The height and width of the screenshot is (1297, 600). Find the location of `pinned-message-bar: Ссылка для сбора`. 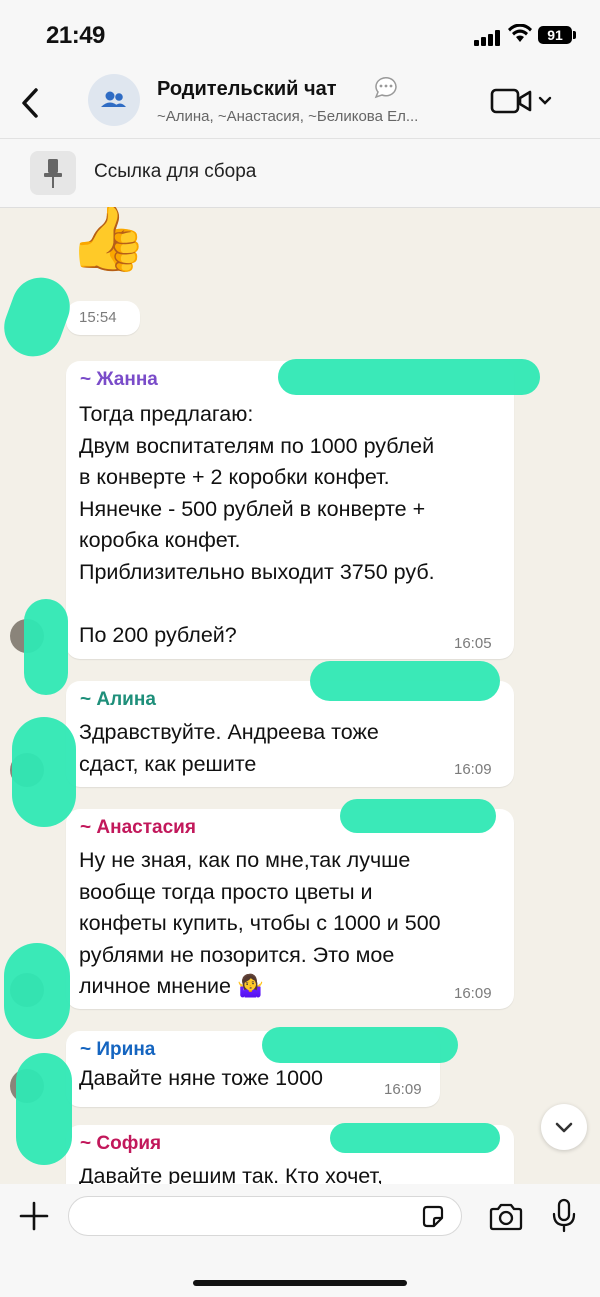

pinned-message-bar: Ссылка для сбора is located at coordinates (300, 173).